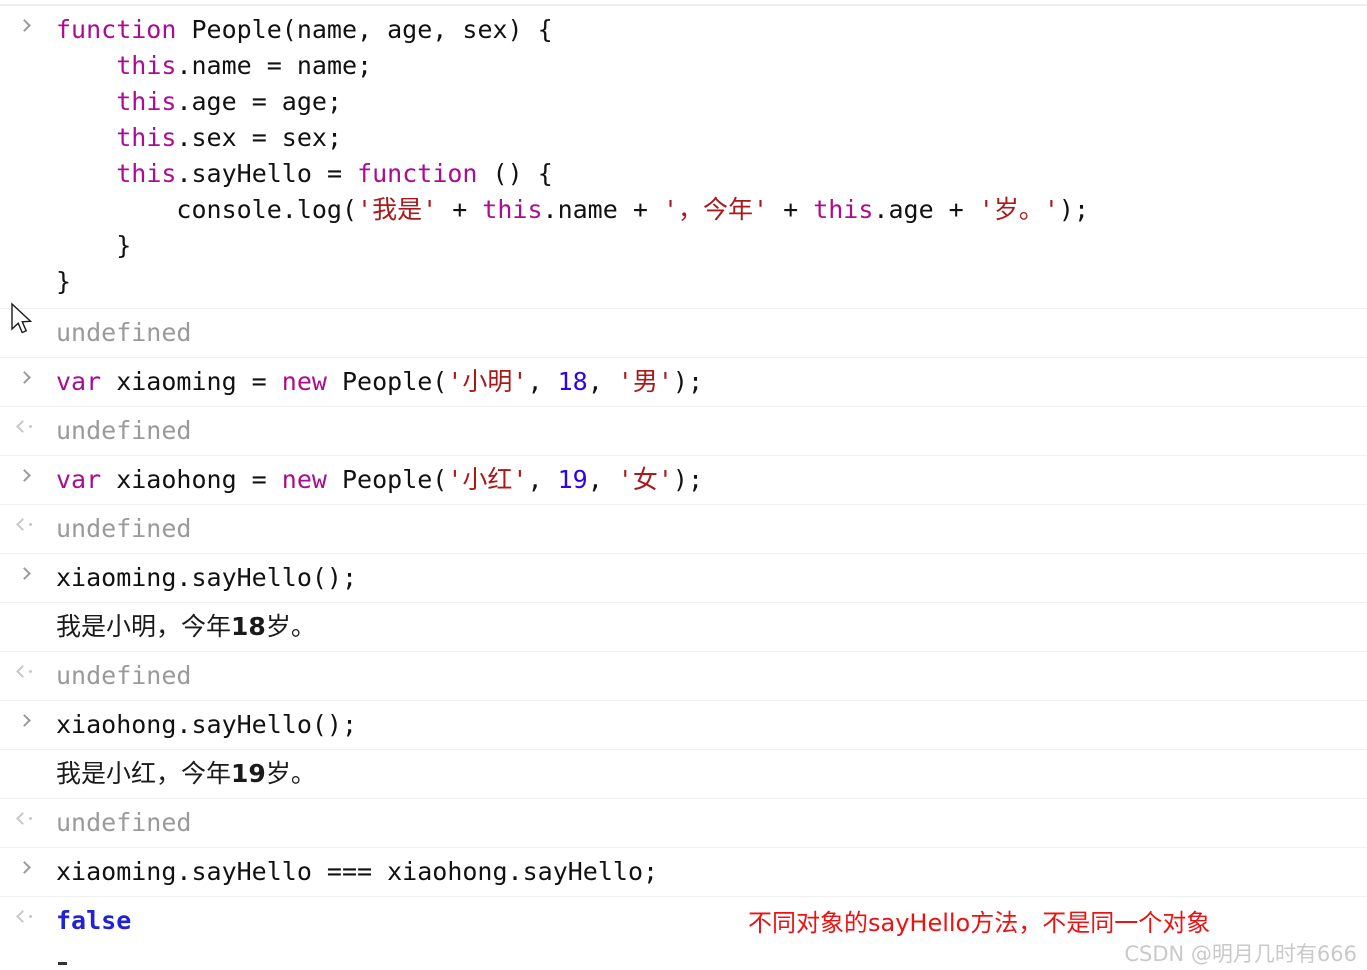 This screenshot has width=1367, height=970. Describe the element at coordinates (572, 479) in the screenshot. I see `code-token-num: 19` at that location.